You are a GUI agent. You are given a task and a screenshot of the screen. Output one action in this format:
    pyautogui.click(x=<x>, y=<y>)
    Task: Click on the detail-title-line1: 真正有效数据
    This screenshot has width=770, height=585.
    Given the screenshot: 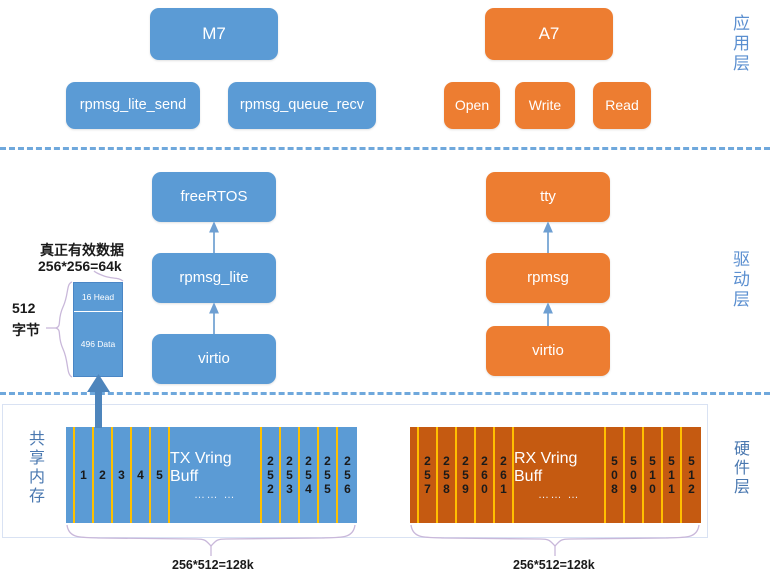 What is the action you would take?
    pyautogui.click(x=82, y=250)
    